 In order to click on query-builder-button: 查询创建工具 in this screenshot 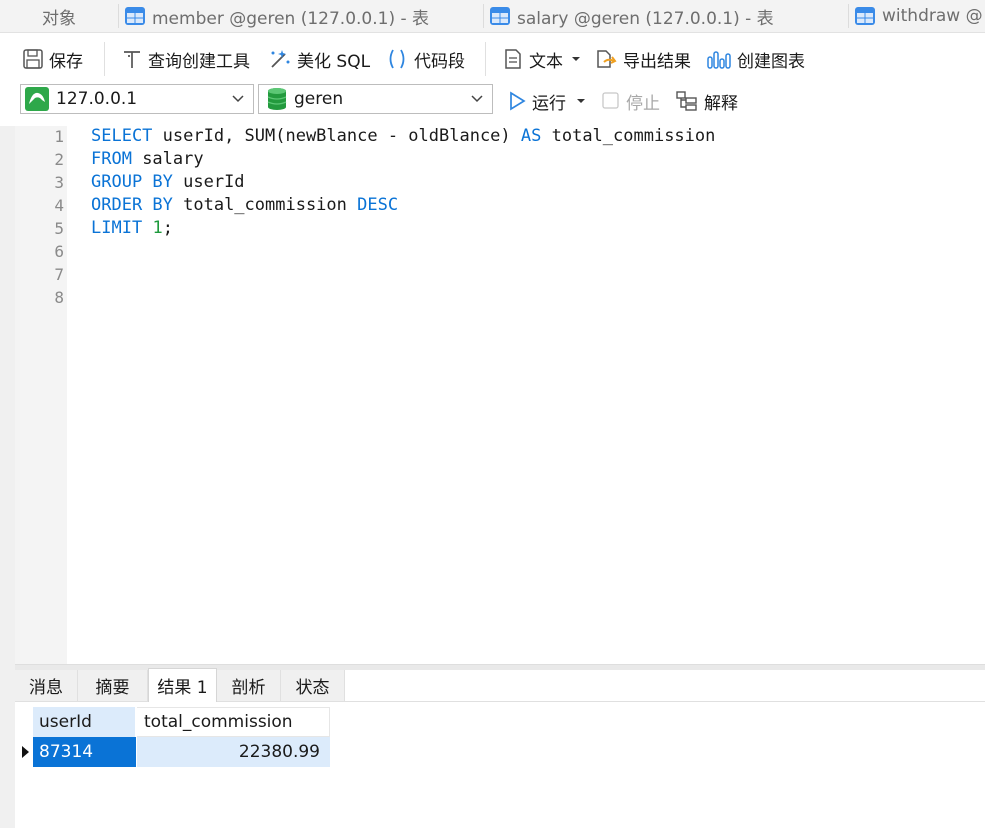, I will do `click(185, 59)`.